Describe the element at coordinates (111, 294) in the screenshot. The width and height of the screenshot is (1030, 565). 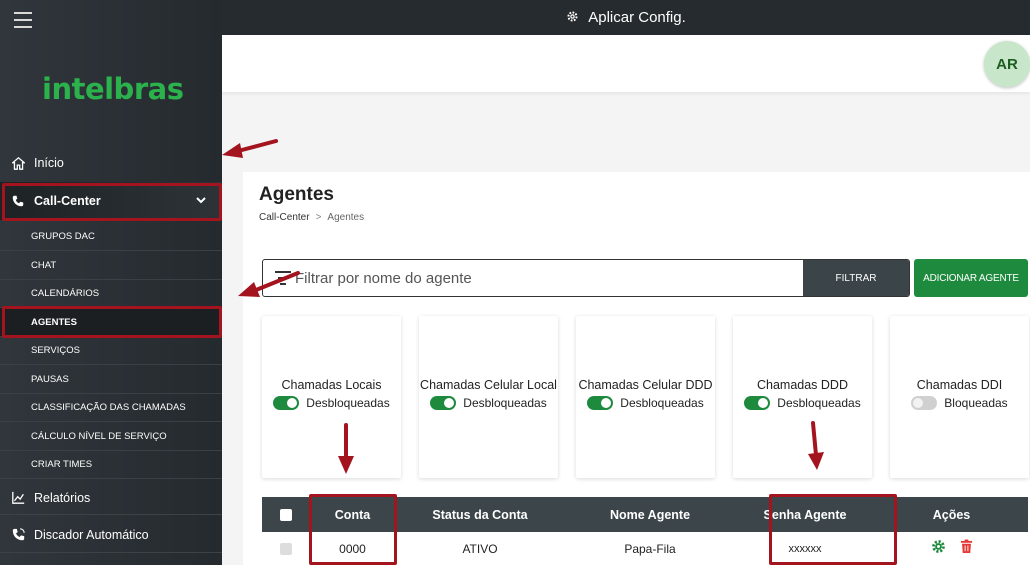
I see `sidebar-subitem-calendarios: CALENDÁRIOS` at that location.